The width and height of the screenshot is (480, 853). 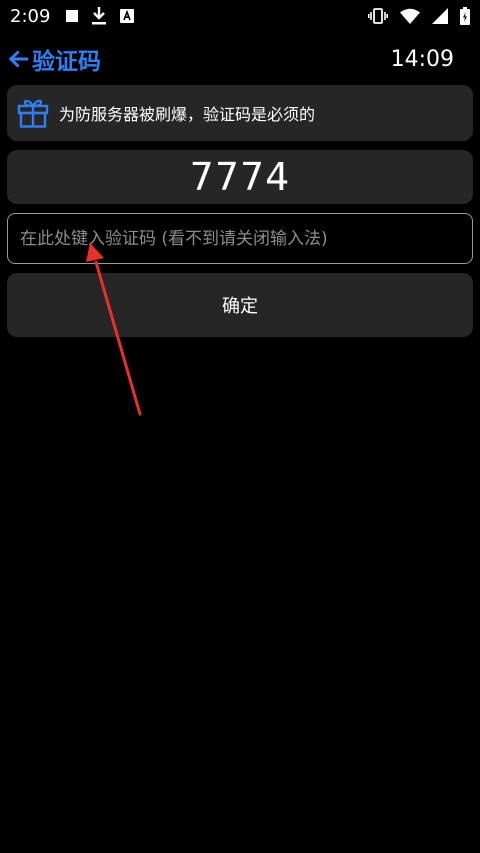 I want to click on captcha-card: 7774, so click(x=240, y=177).